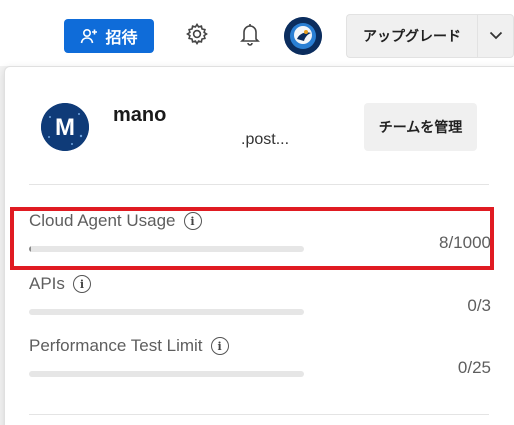 Image resolution: width=514 pixels, height=425 pixels. I want to click on upgrade-button: アップグレード, so click(411, 36).